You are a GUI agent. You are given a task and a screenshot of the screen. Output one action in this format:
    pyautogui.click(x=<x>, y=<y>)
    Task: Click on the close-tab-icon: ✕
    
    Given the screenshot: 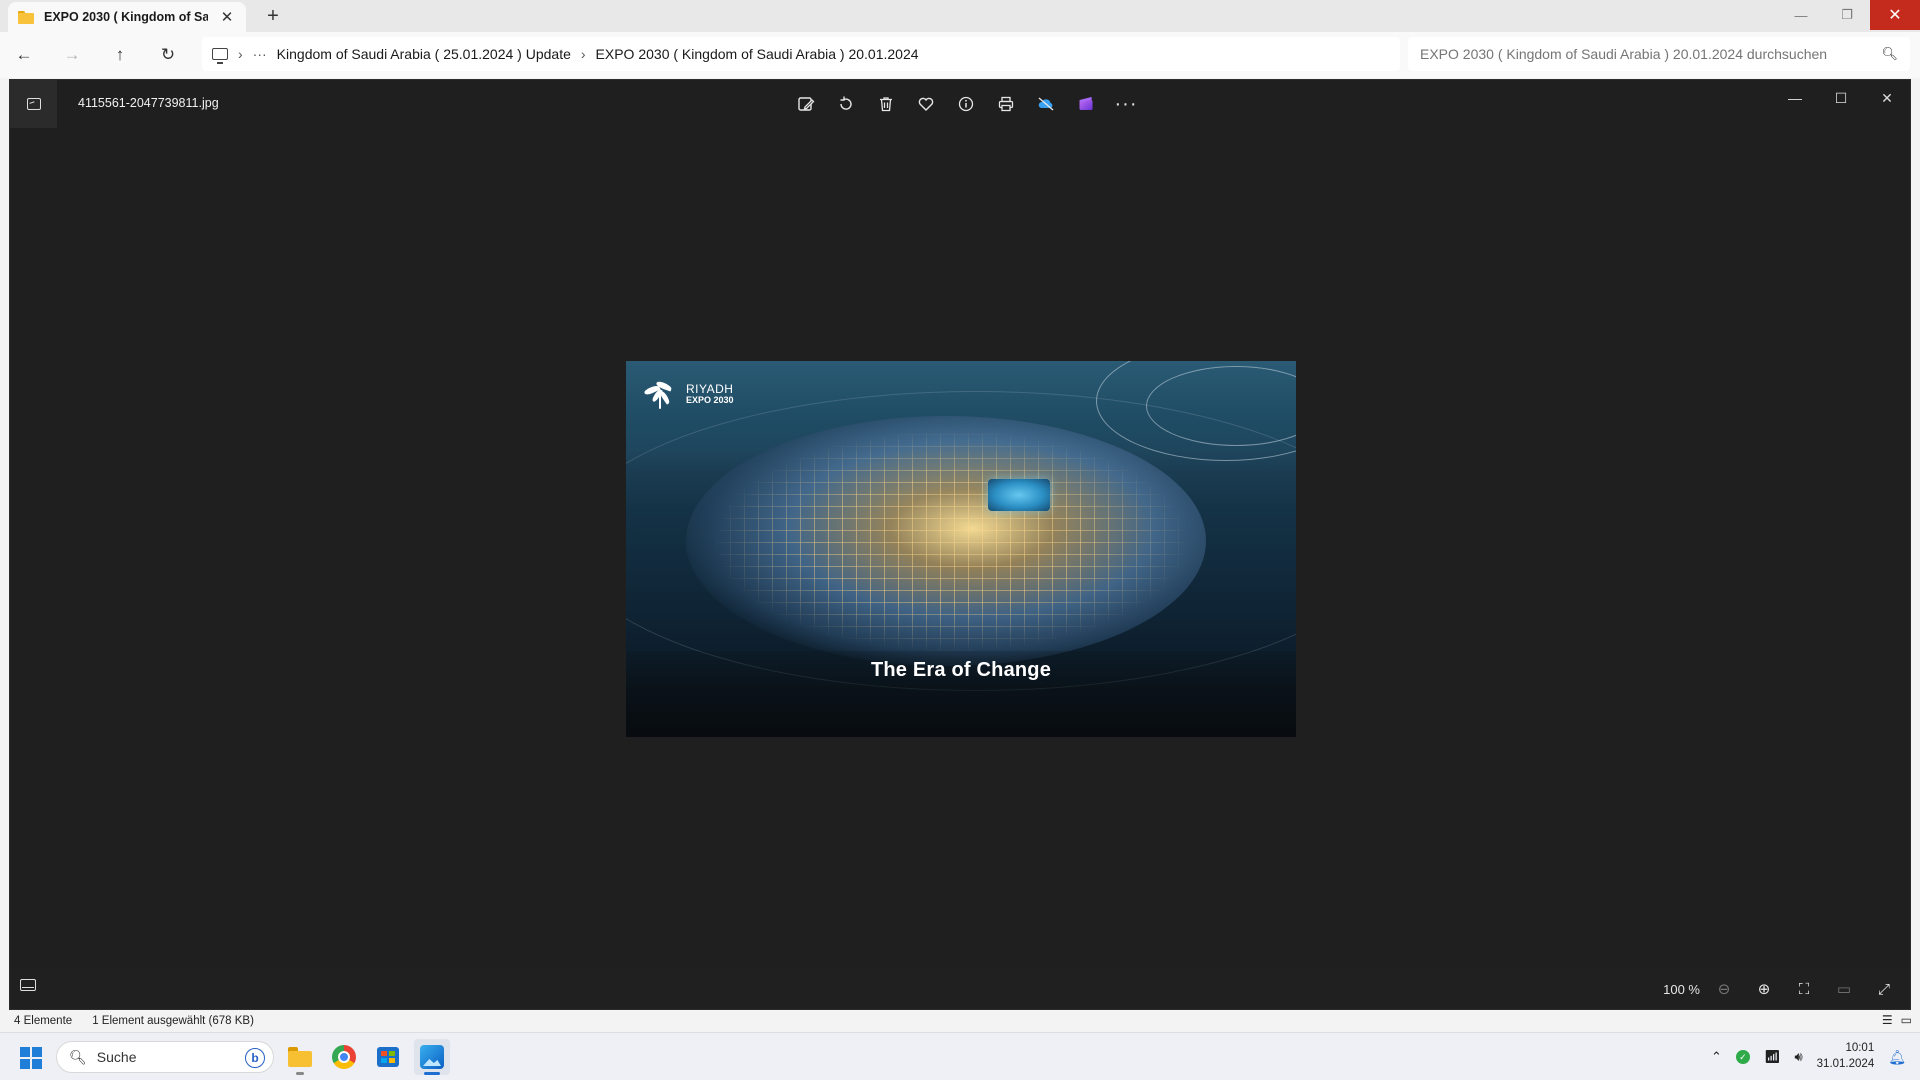 What is the action you would take?
    pyautogui.click(x=227, y=17)
    